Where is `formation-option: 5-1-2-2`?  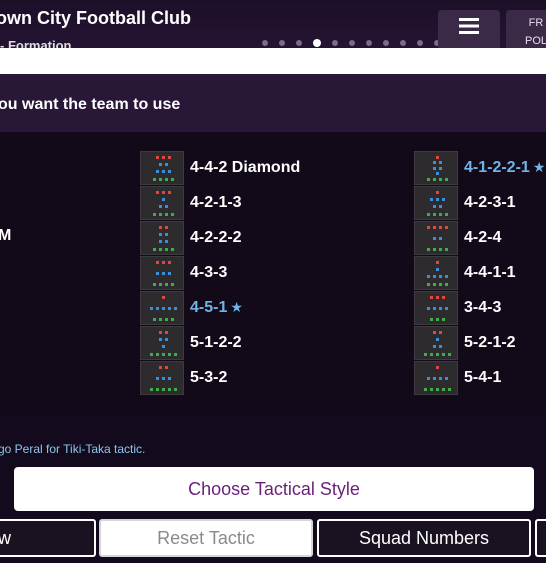
formation-option: 5-1-2-2 is located at coordinates (220, 342).